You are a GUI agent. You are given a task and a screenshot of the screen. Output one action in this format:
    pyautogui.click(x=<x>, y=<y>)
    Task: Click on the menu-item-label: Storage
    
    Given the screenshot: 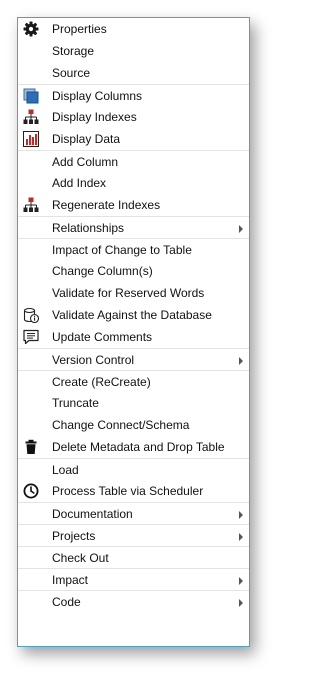 What is the action you would take?
    pyautogui.click(x=73, y=51)
    